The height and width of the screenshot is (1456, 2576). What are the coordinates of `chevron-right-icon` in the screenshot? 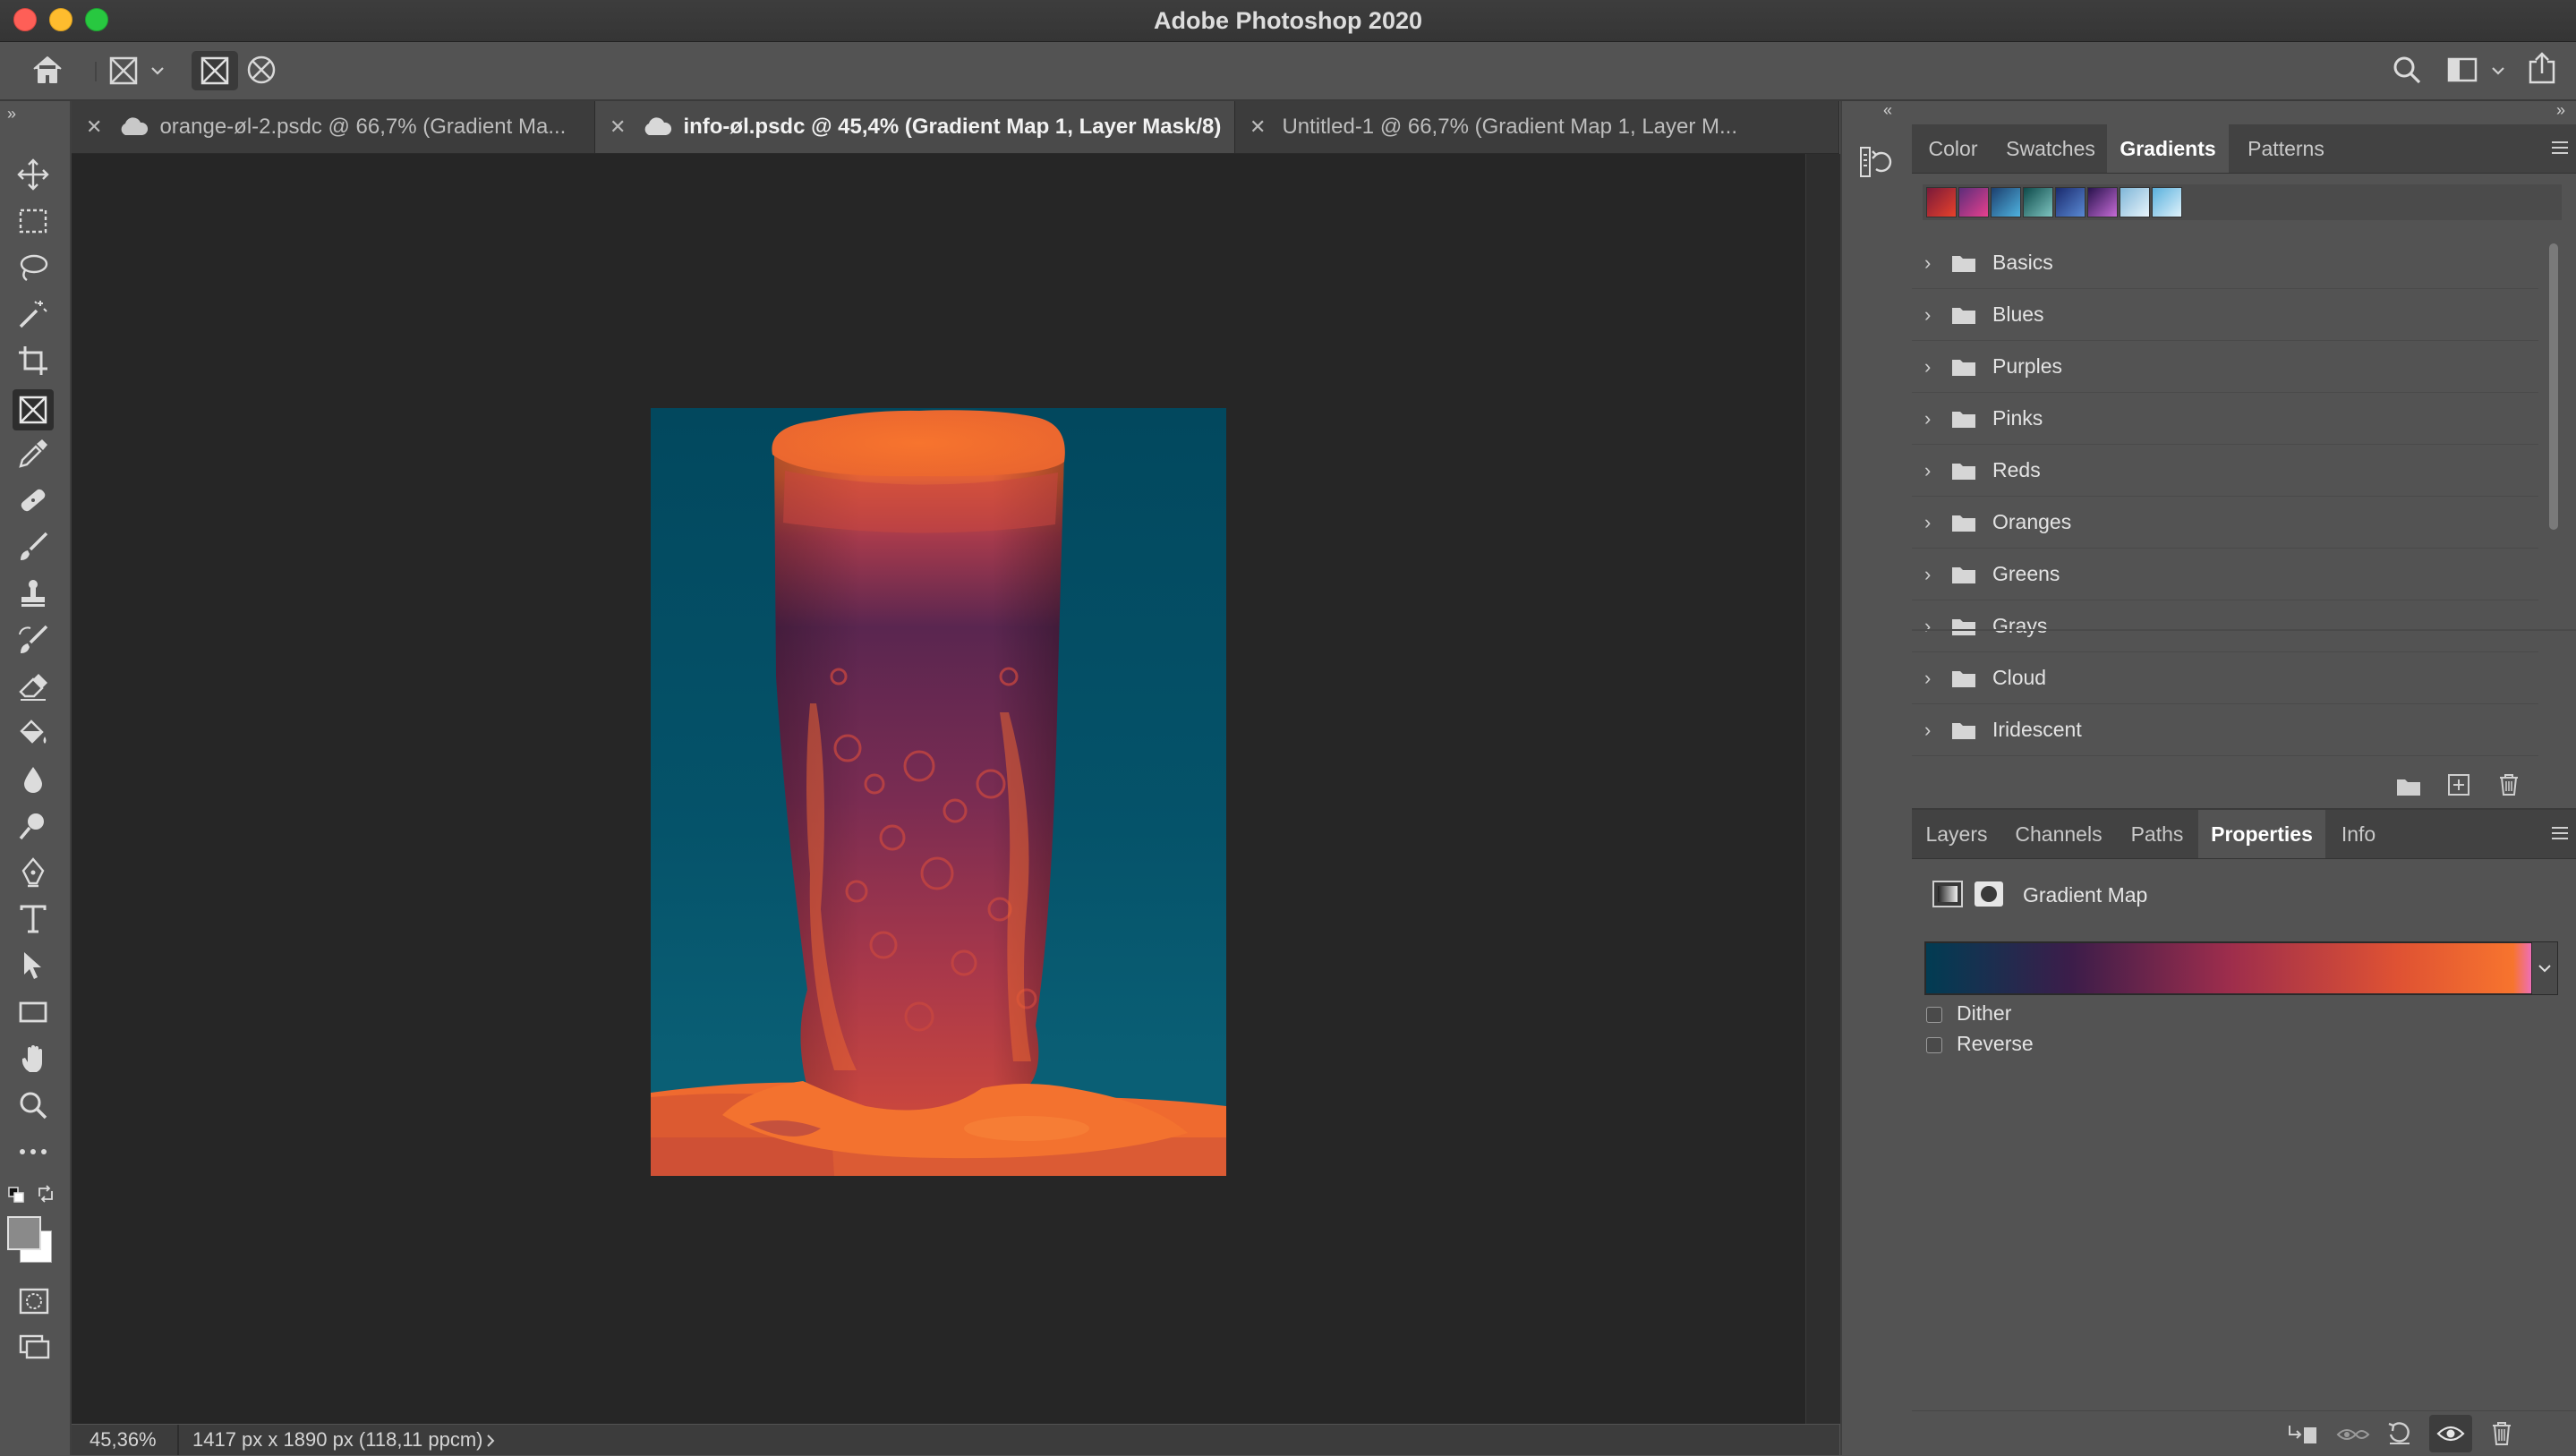 It's located at (490, 1441).